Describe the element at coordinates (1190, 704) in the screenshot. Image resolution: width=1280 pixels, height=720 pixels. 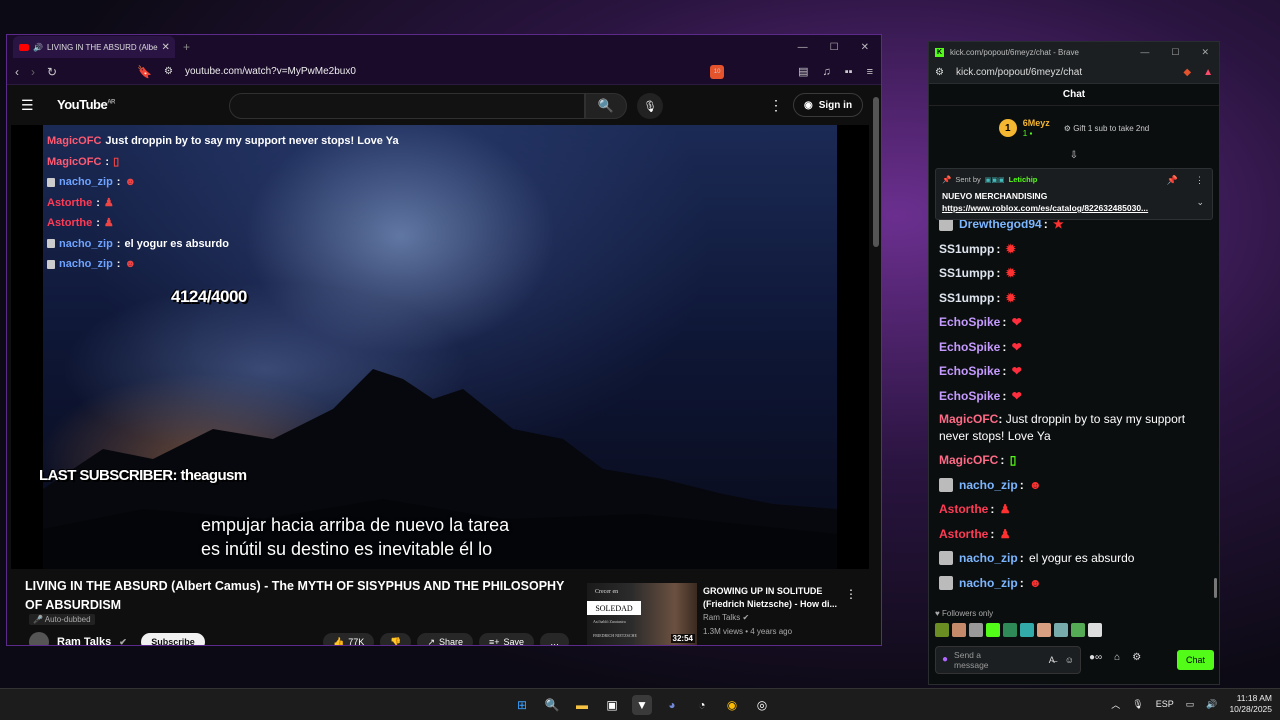
I see `network-icon: ▭` at that location.